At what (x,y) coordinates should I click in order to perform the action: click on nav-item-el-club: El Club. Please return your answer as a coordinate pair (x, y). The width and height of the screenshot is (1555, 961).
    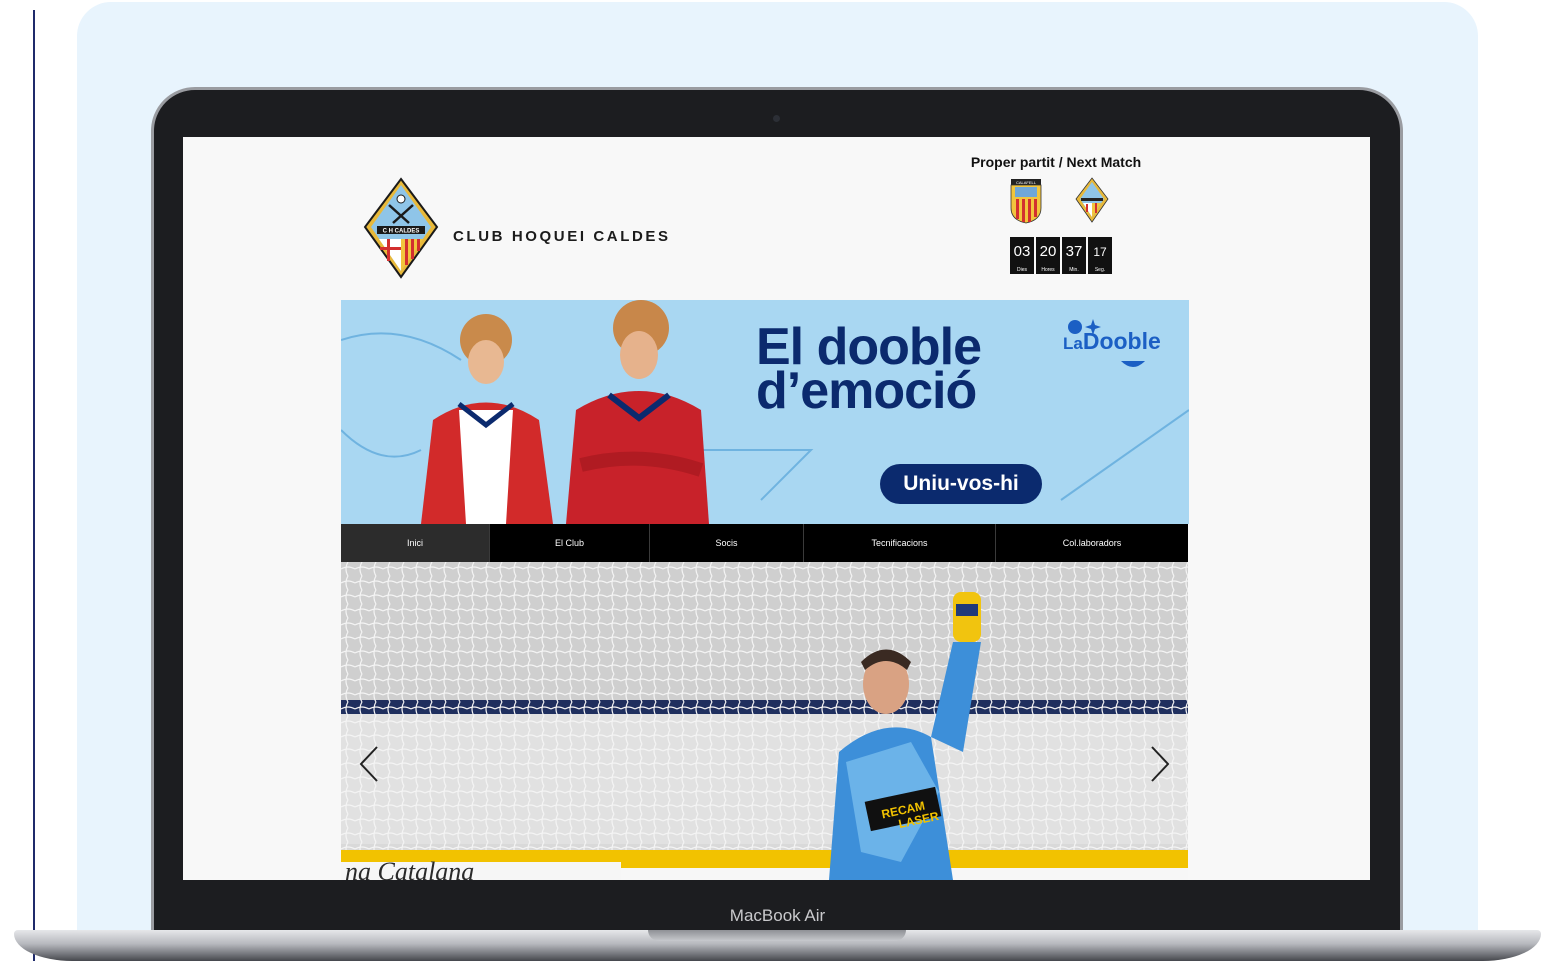
    Looking at the image, I should click on (570, 543).